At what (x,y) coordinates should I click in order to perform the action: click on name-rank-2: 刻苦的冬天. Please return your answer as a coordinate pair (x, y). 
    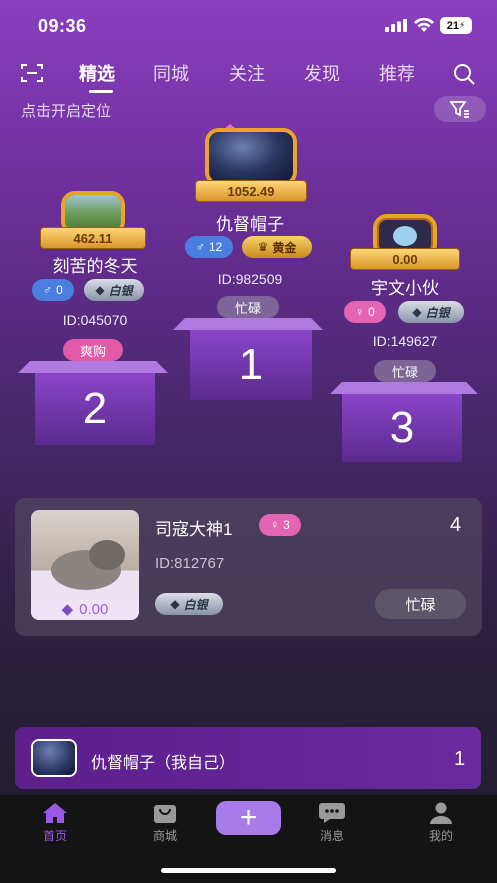
    Looking at the image, I should click on (95, 264).